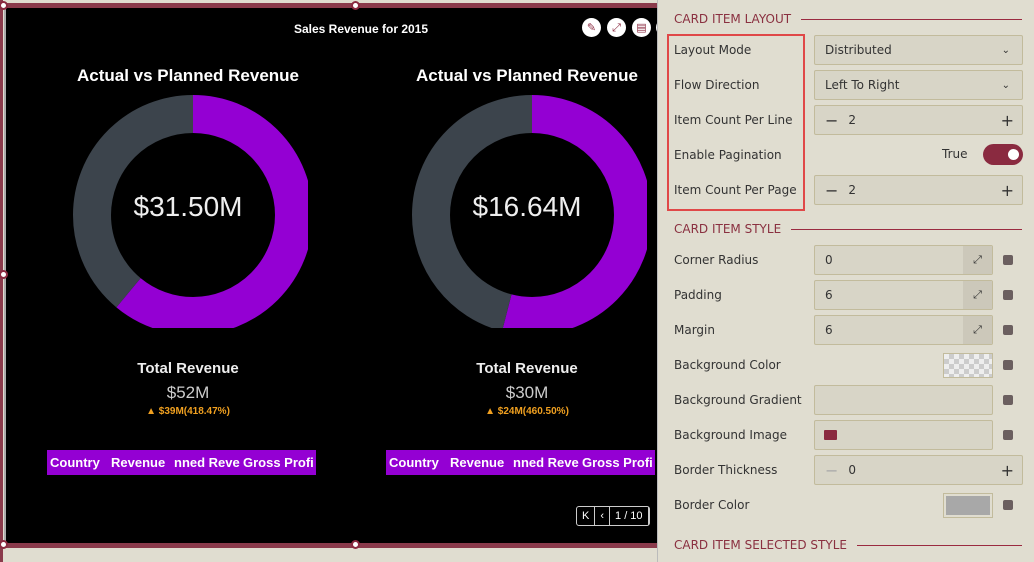 This screenshot has height=562, width=1034. What do you see at coordinates (716, 260) in the screenshot?
I see `corner-radius-label: Corner Radius` at bounding box center [716, 260].